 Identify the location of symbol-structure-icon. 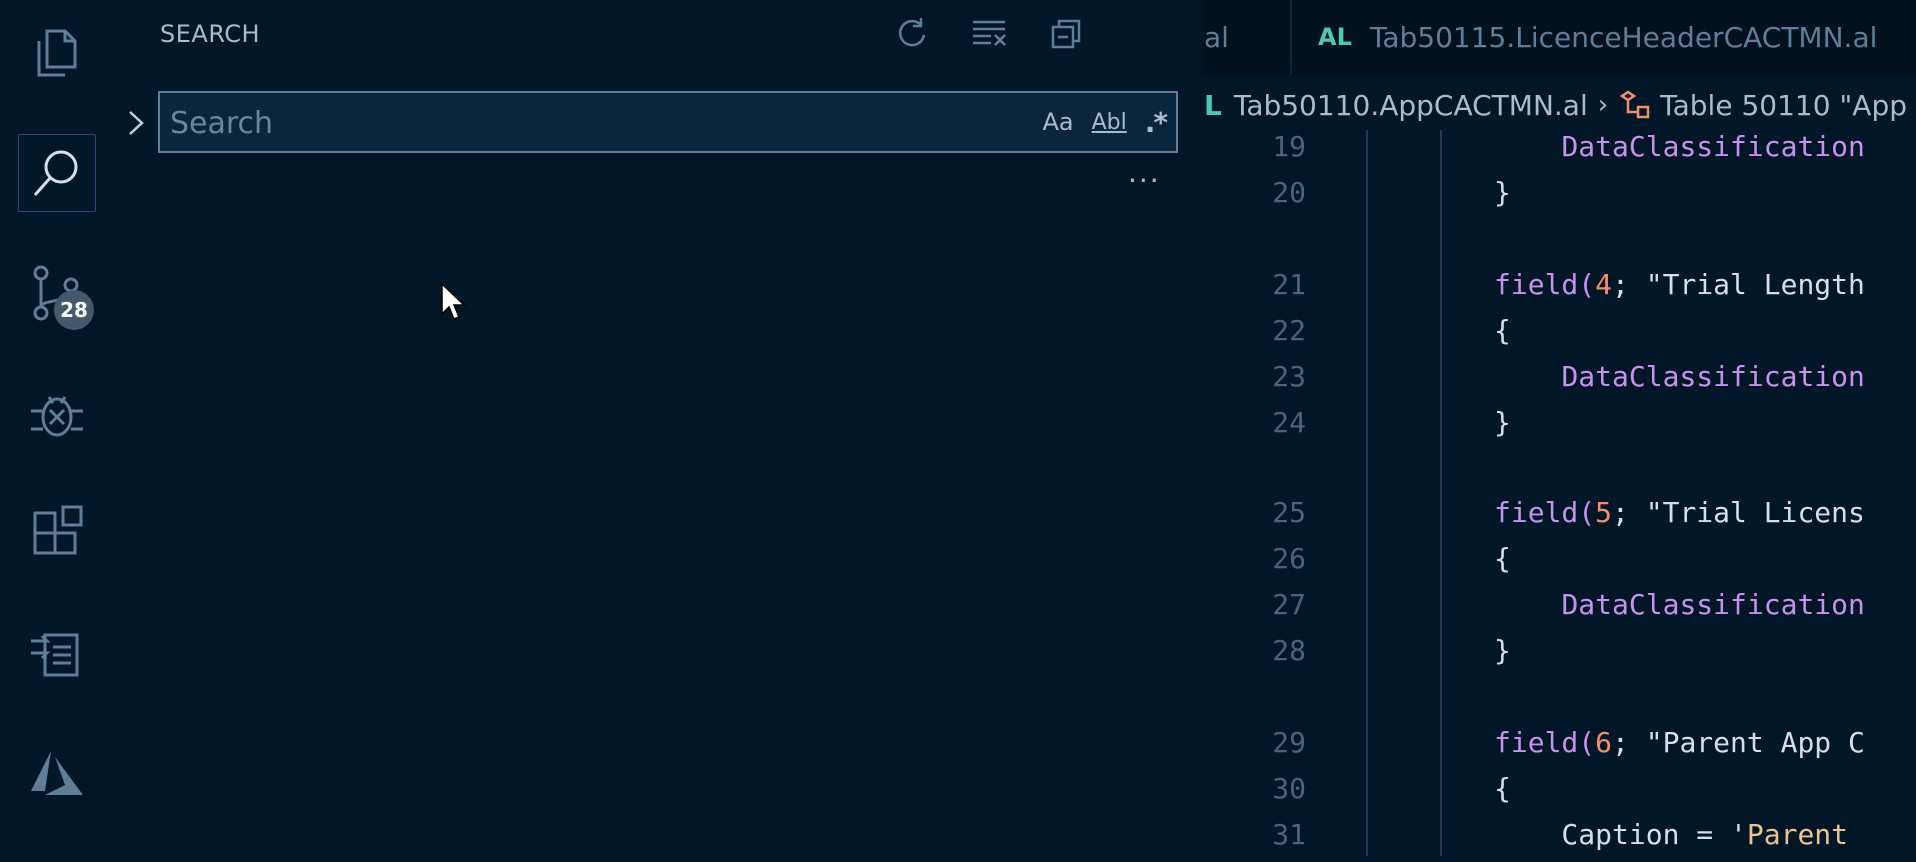
(1634, 104).